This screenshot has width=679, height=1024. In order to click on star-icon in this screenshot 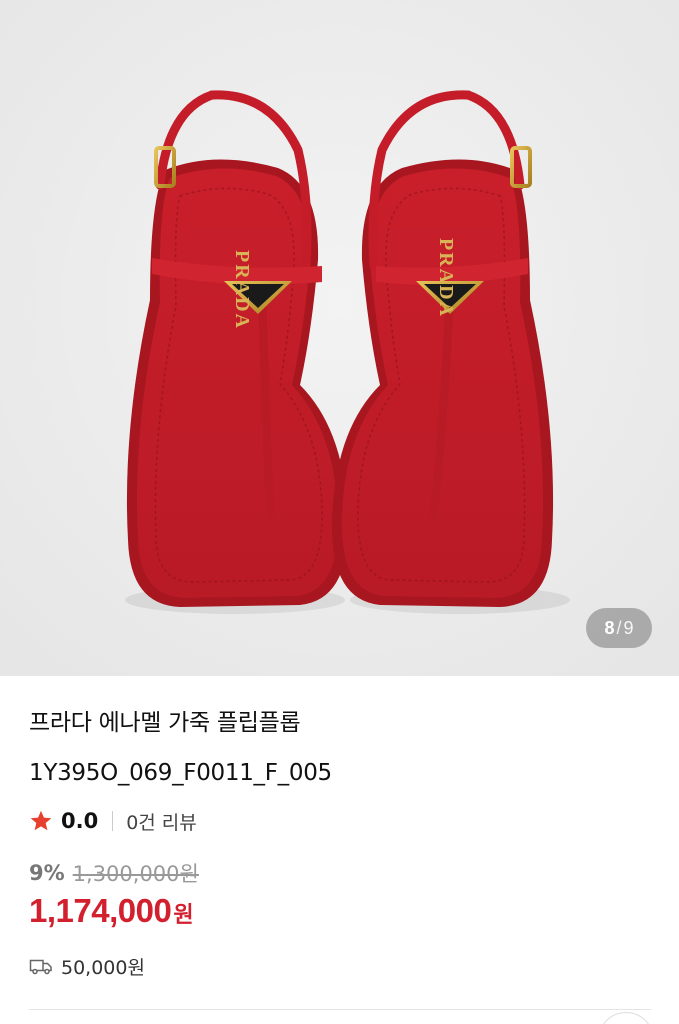, I will do `click(41, 820)`.